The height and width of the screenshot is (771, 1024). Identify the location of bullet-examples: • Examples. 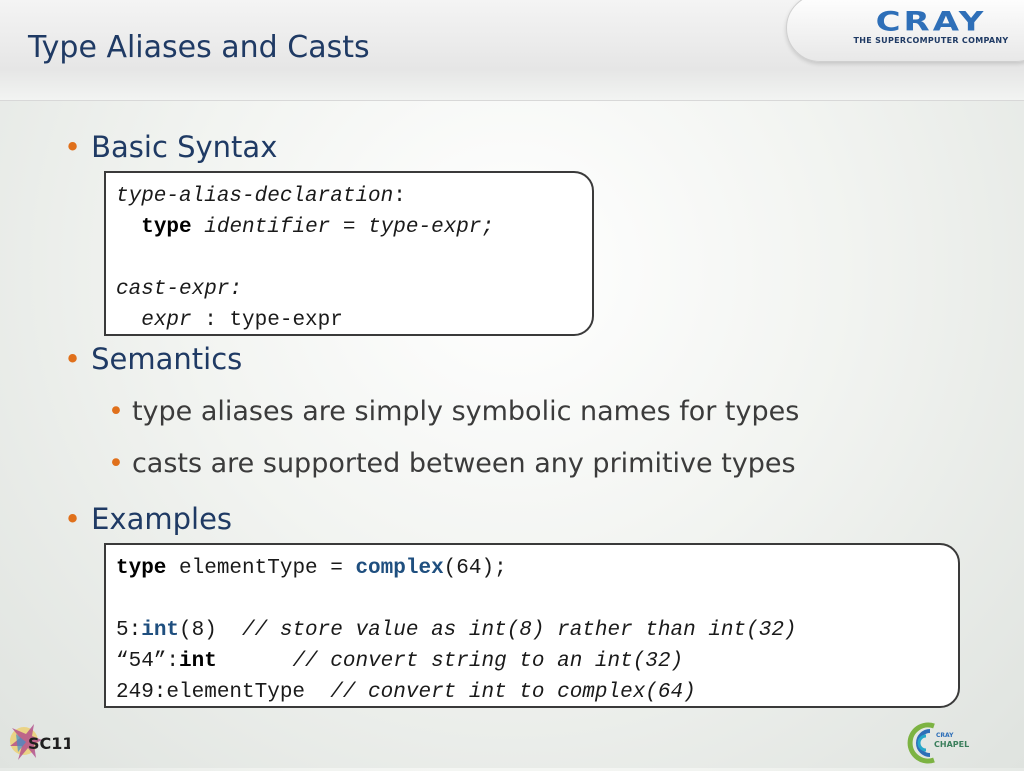
(148, 519).